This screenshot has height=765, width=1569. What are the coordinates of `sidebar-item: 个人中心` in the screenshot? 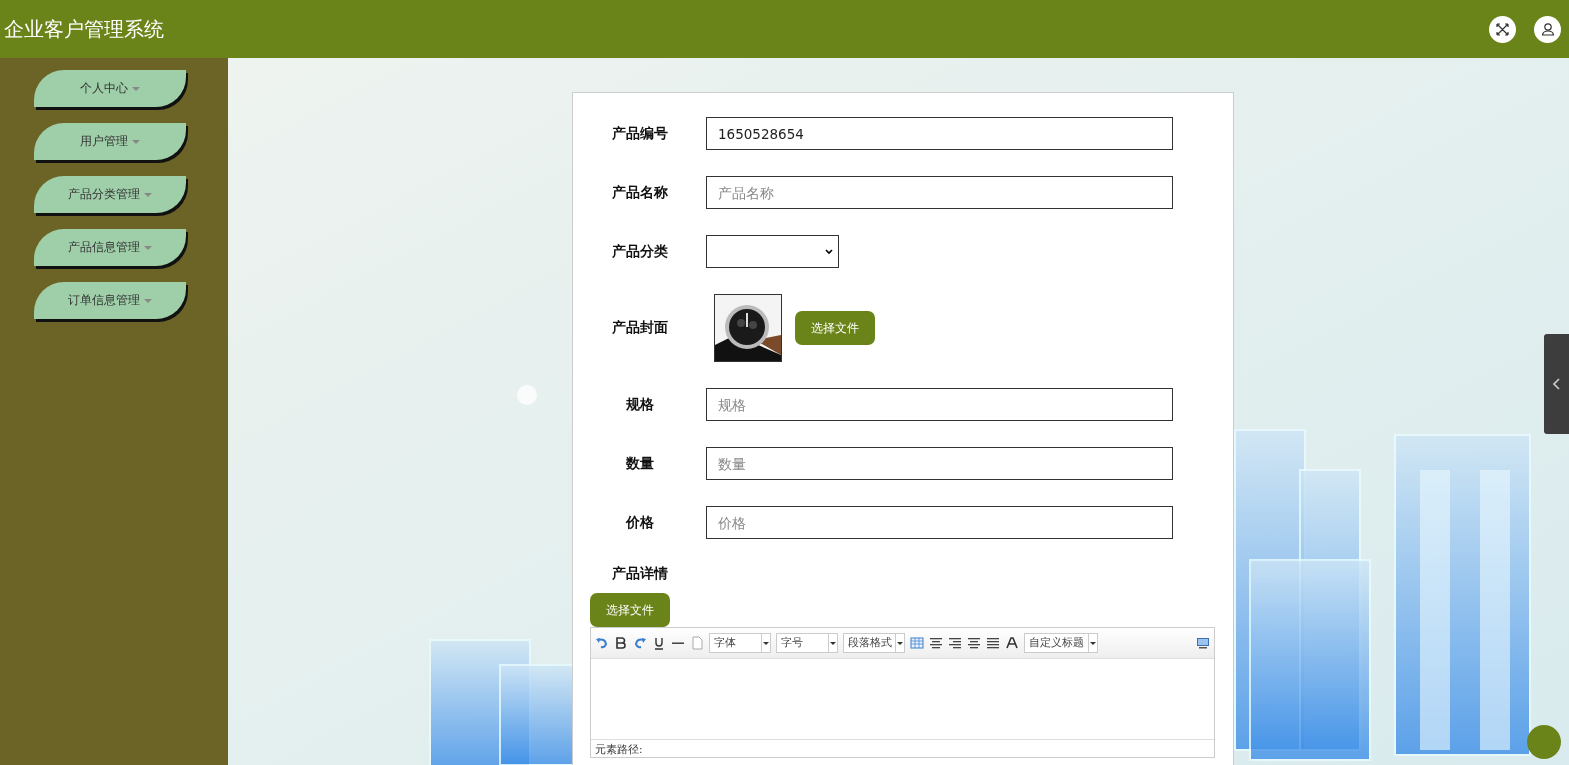 It's located at (110, 88).